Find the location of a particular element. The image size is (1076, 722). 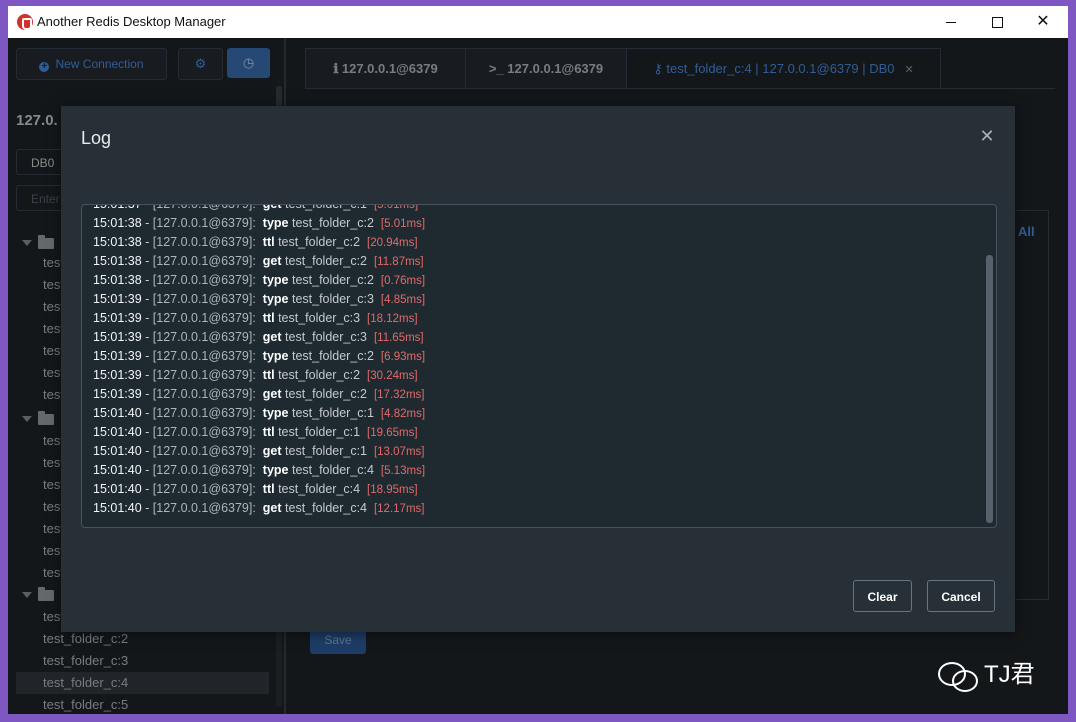

dialog-title: Log is located at coordinates (96, 138).